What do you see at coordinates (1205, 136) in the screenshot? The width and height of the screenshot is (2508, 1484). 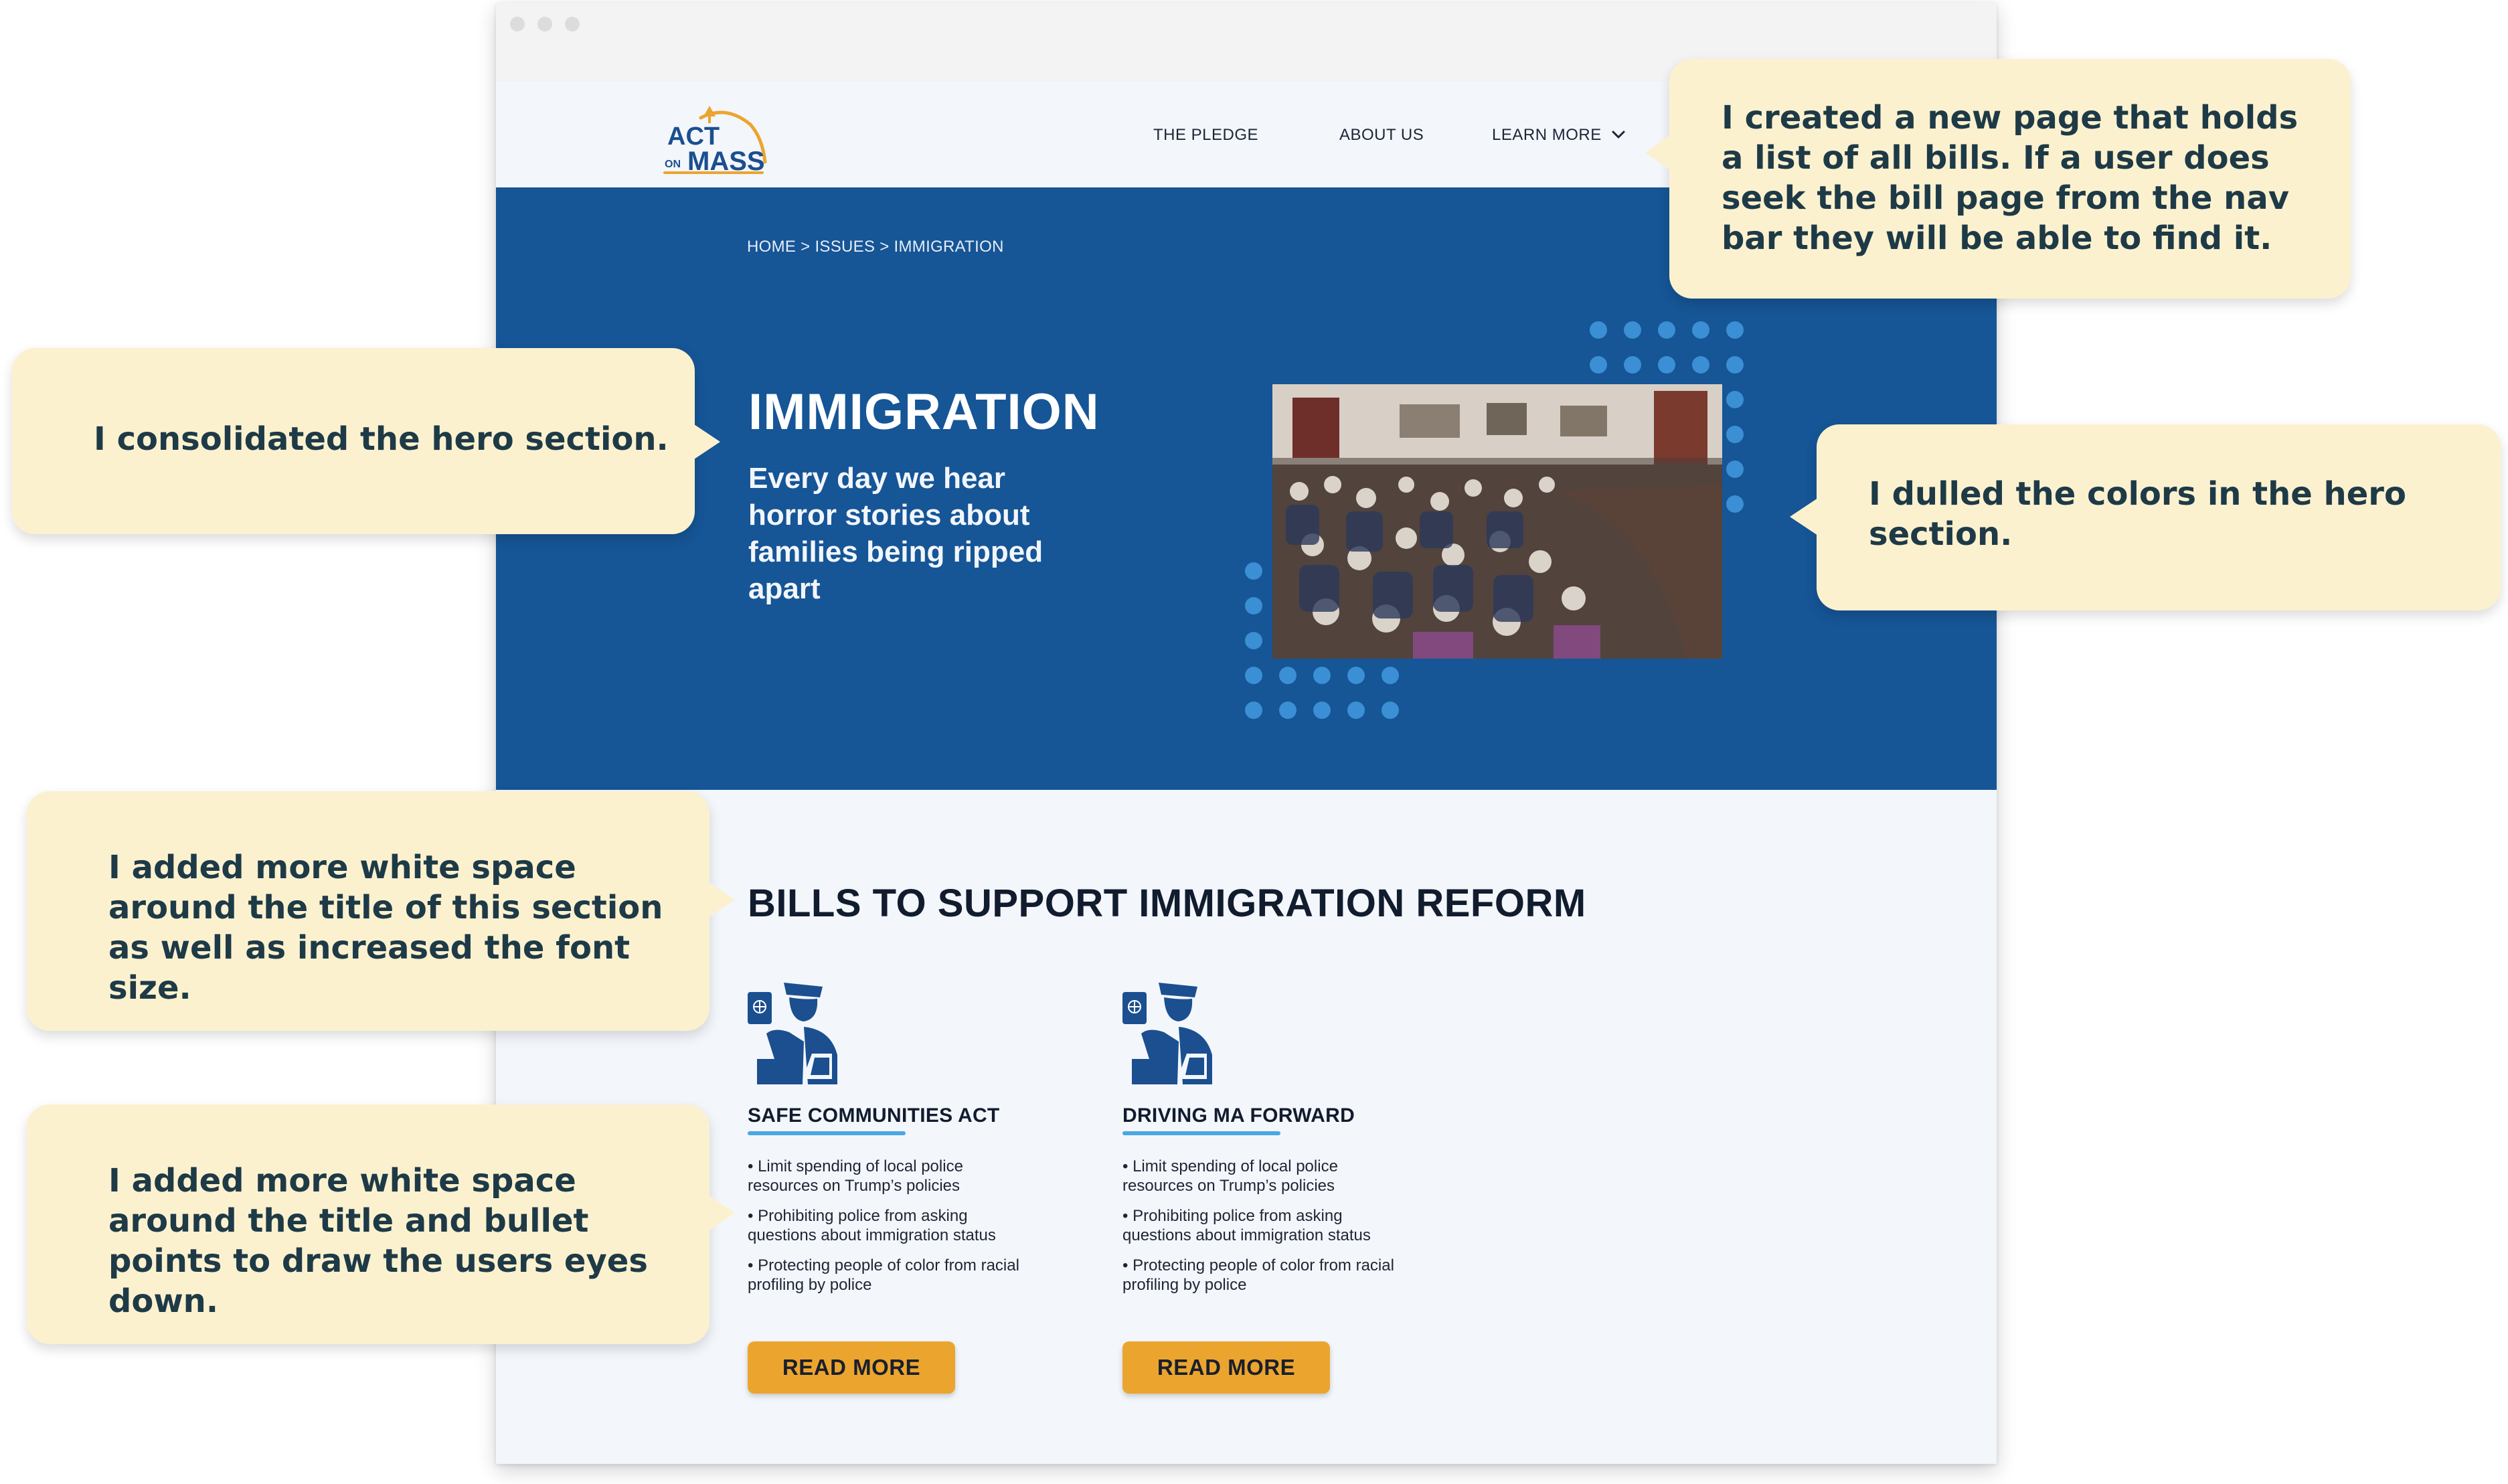 I see `nav-item-the-pledge: THE PLEDGE` at bounding box center [1205, 136].